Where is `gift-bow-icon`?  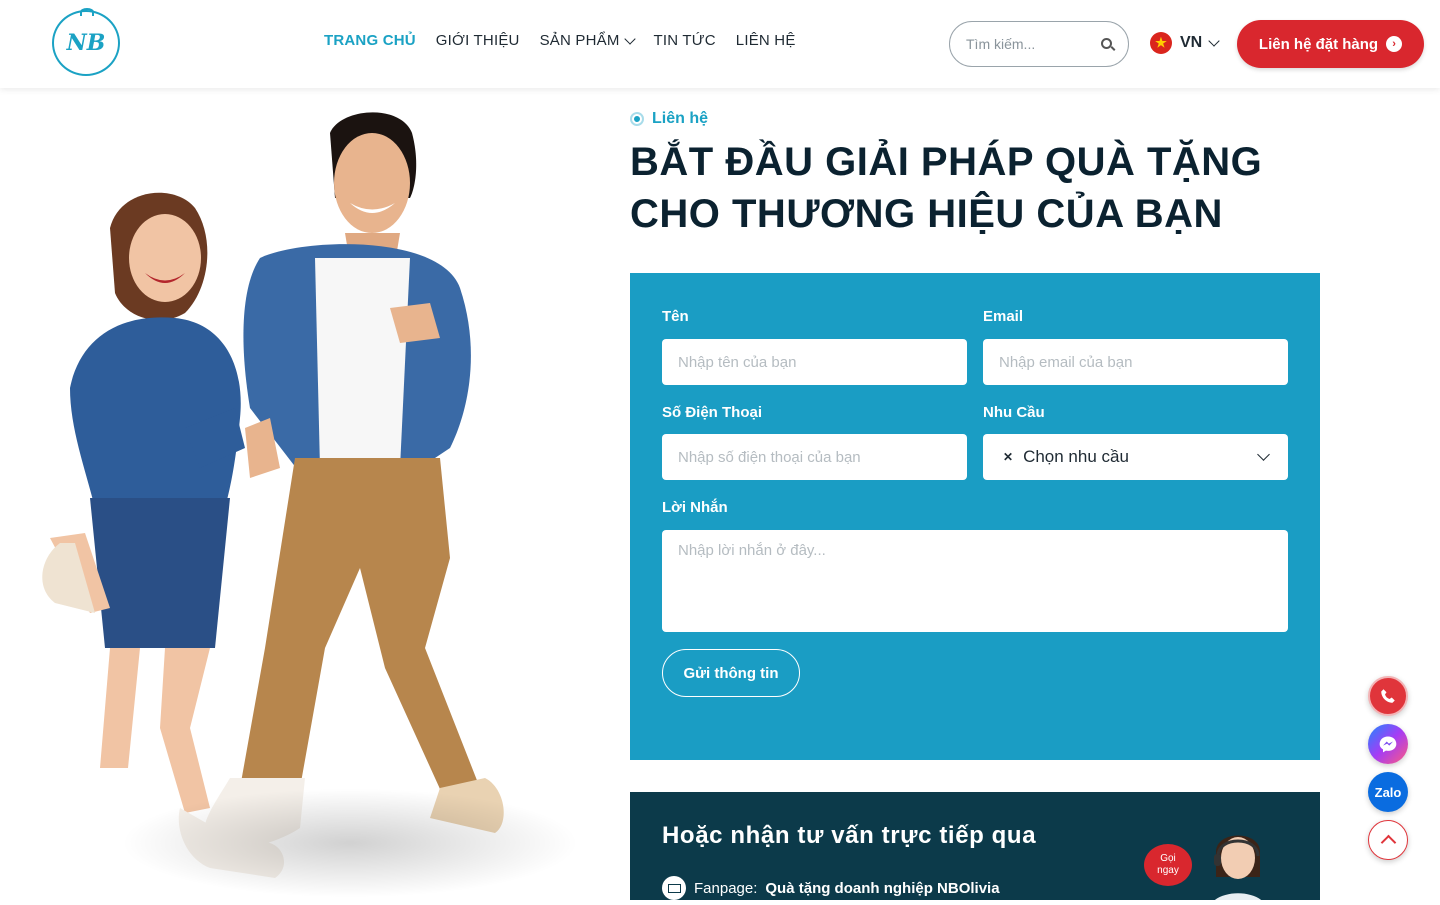 gift-bow-icon is located at coordinates (87, 12).